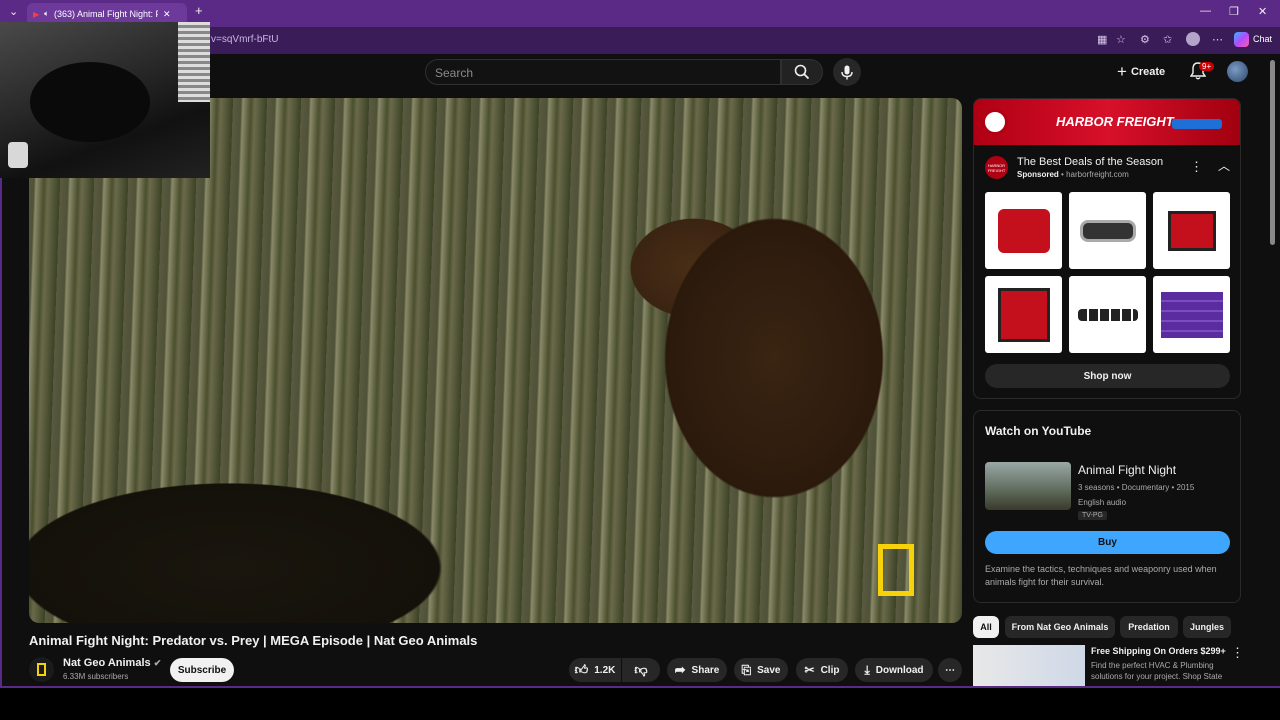  Describe the element at coordinates (1038, 174) in the screenshot. I see `sponsored-label: Sponsored` at that location.